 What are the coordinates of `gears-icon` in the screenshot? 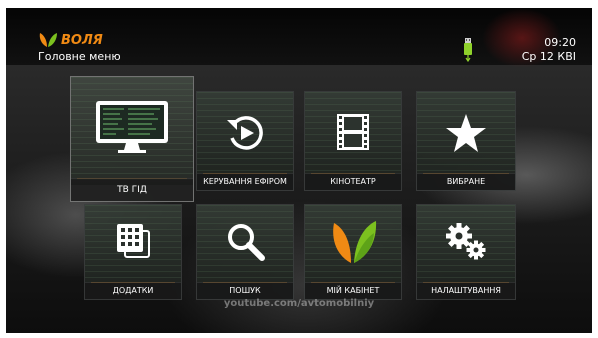 It's located at (466, 242).